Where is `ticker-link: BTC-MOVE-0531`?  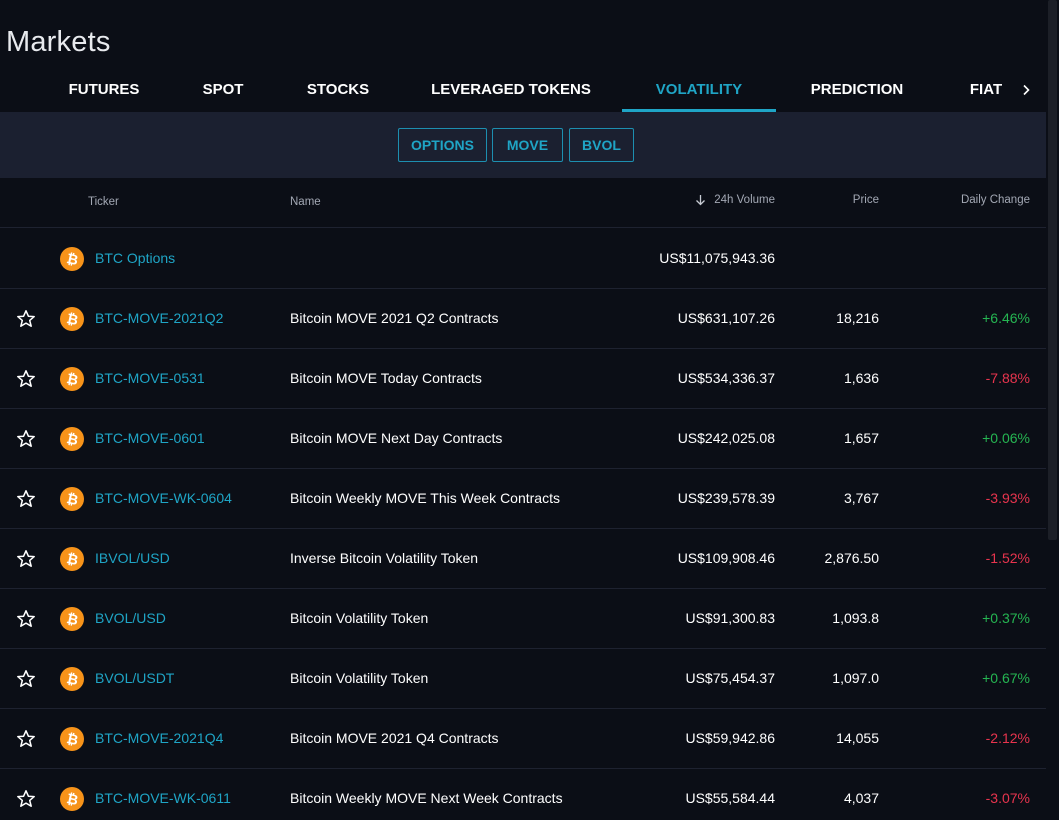 ticker-link: BTC-MOVE-0531 is located at coordinates (150, 378).